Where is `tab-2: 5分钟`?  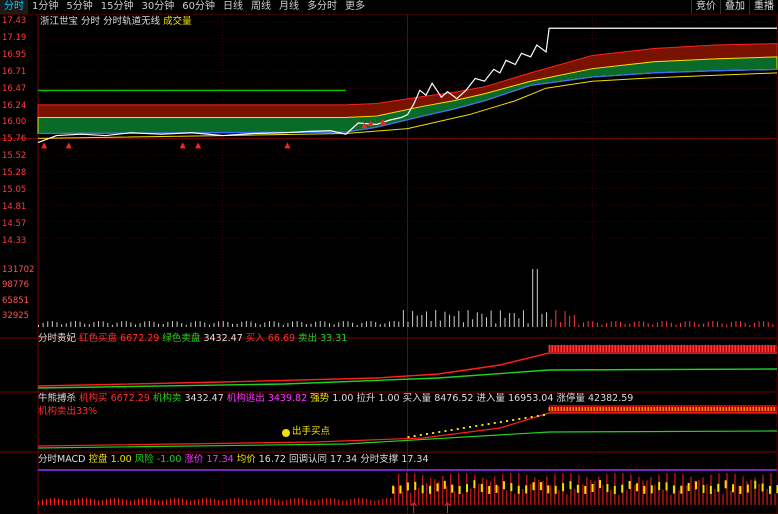
tab-2: 5分钟 is located at coordinates (79, 7).